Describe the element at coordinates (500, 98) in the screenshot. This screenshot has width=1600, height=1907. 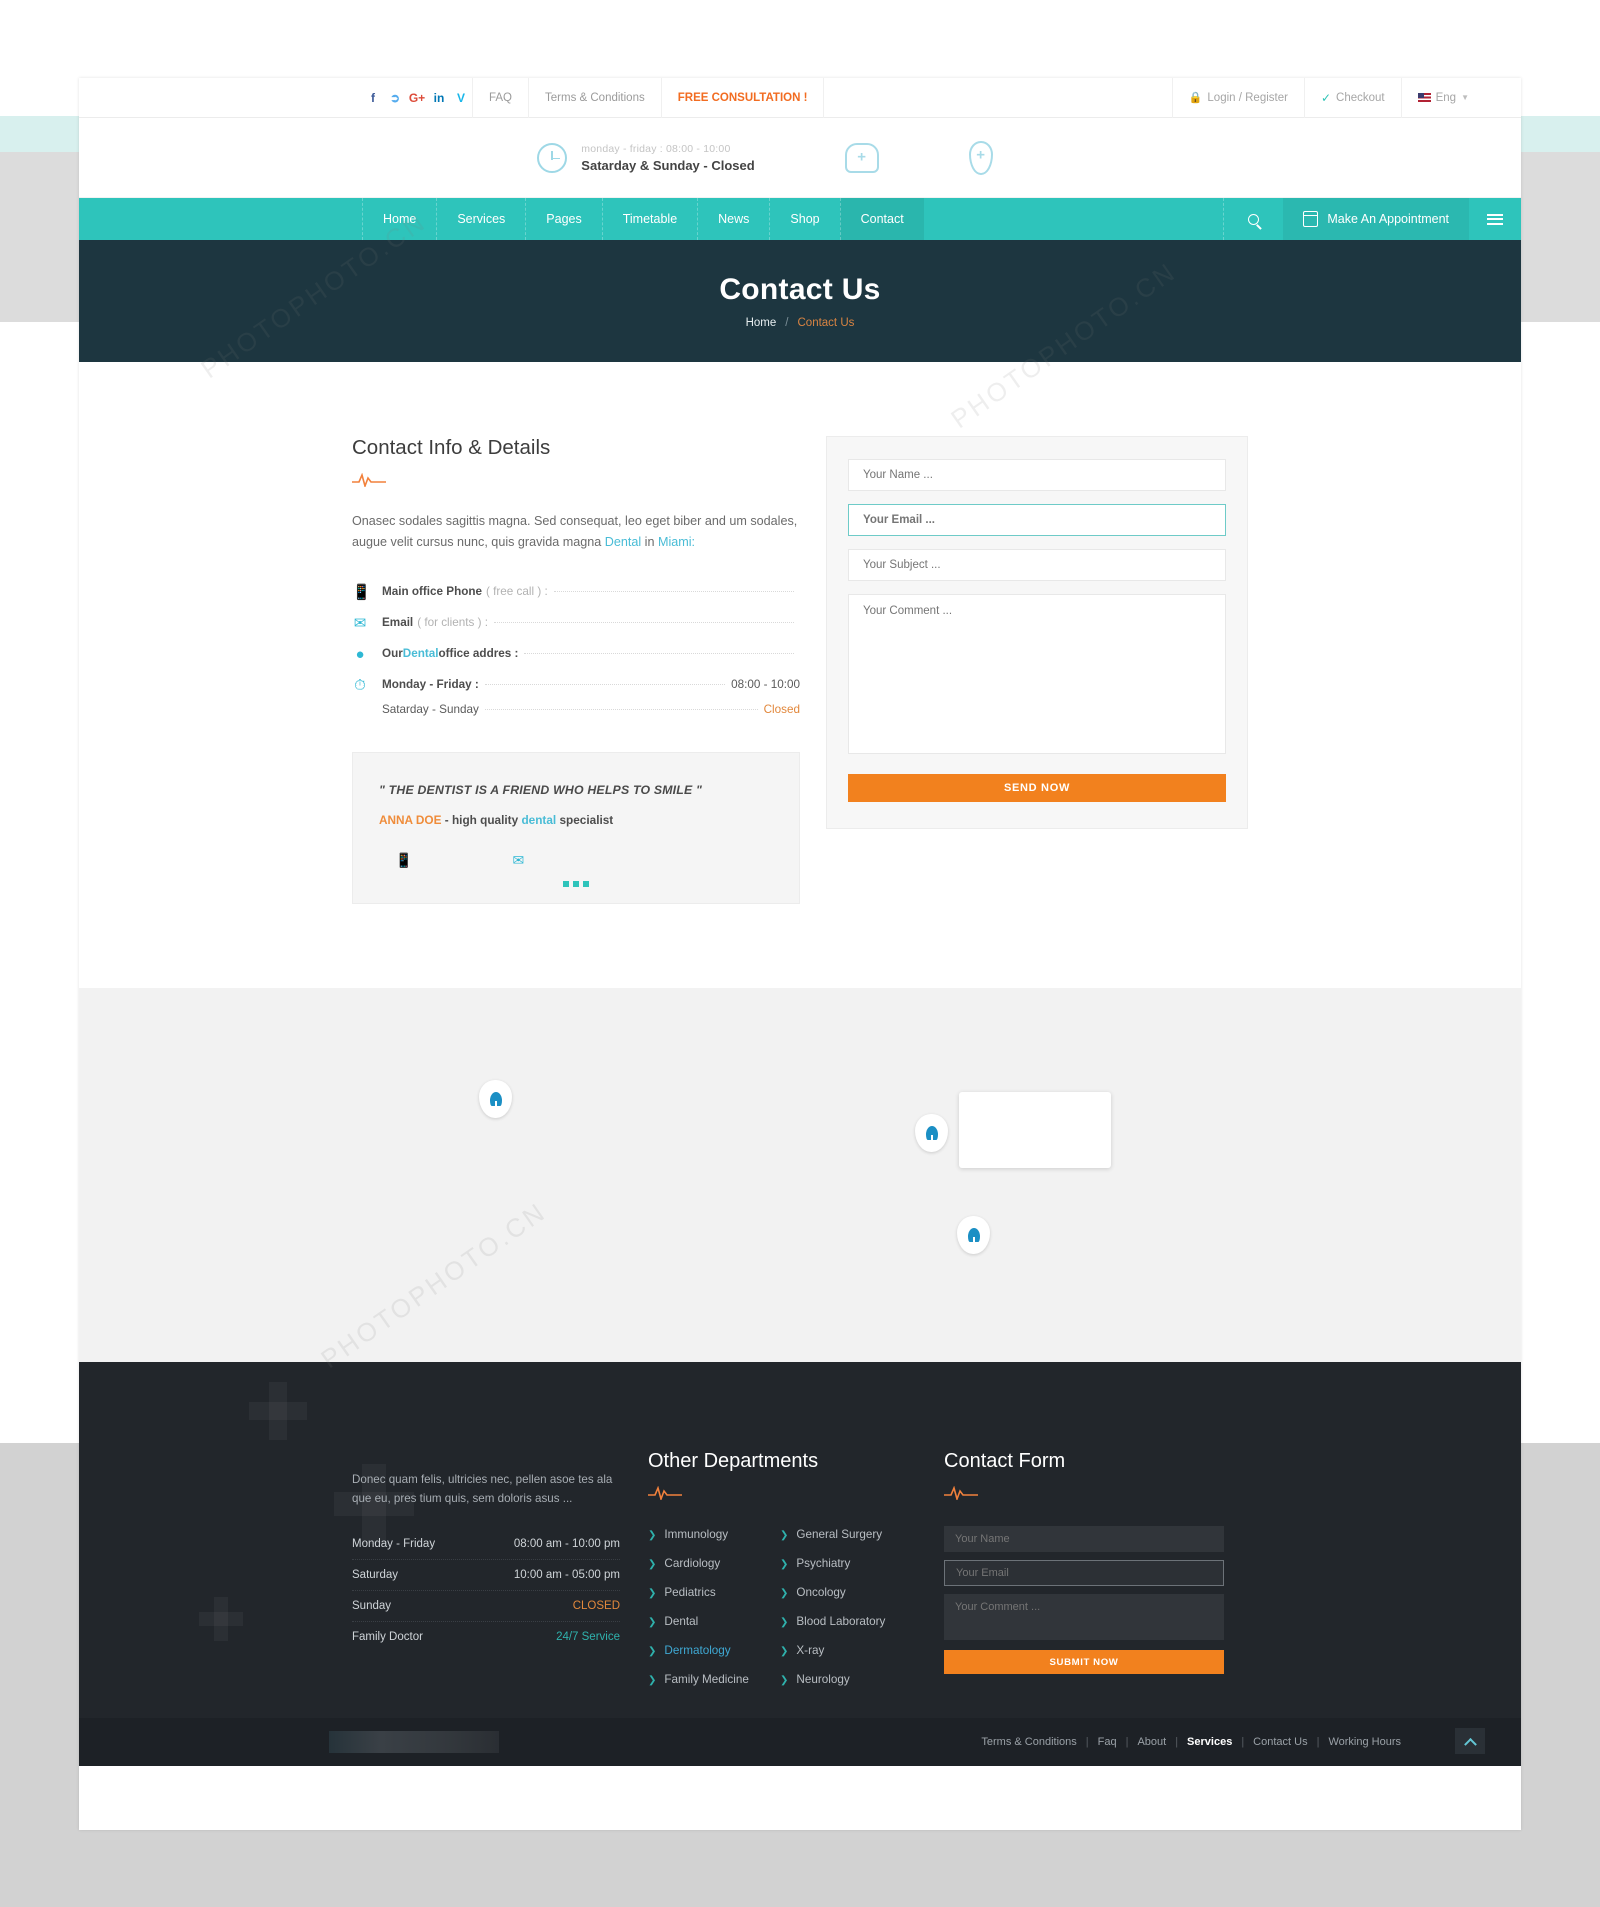
I see `topbar-link-faq: FAQ` at that location.